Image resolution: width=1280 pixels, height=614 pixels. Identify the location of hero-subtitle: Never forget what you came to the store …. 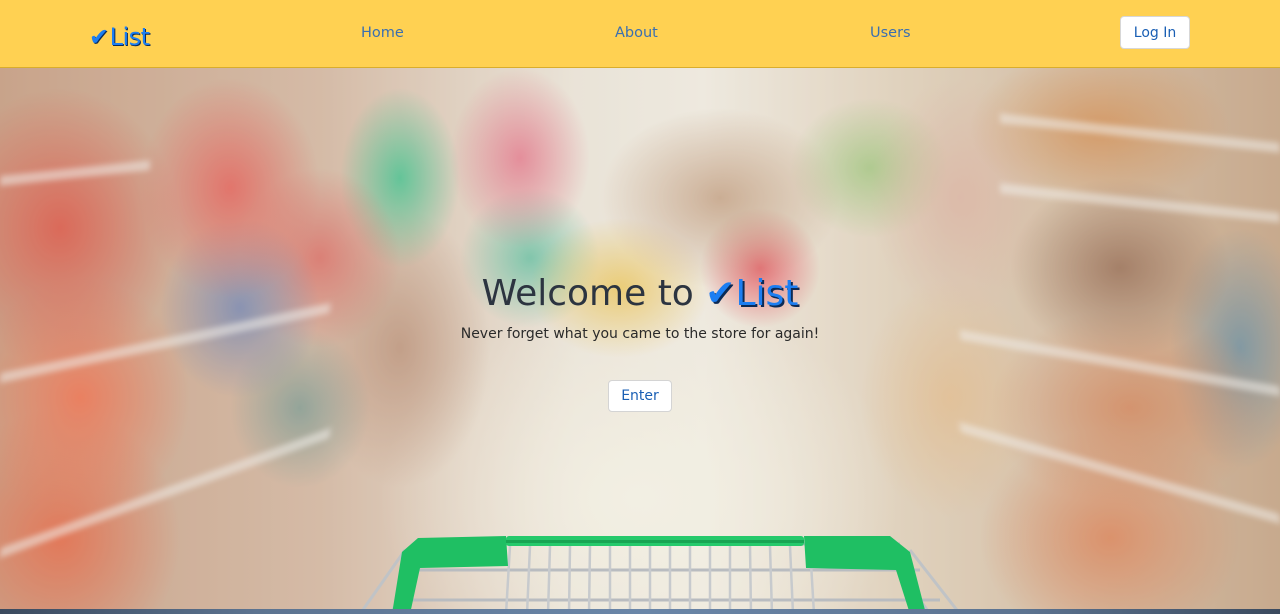
(640, 334).